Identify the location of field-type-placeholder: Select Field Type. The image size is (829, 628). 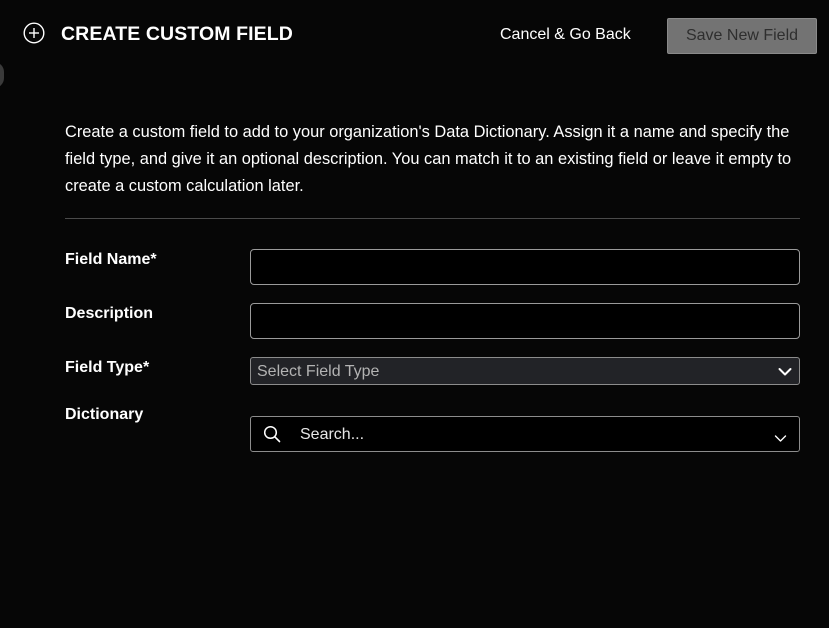
(318, 371).